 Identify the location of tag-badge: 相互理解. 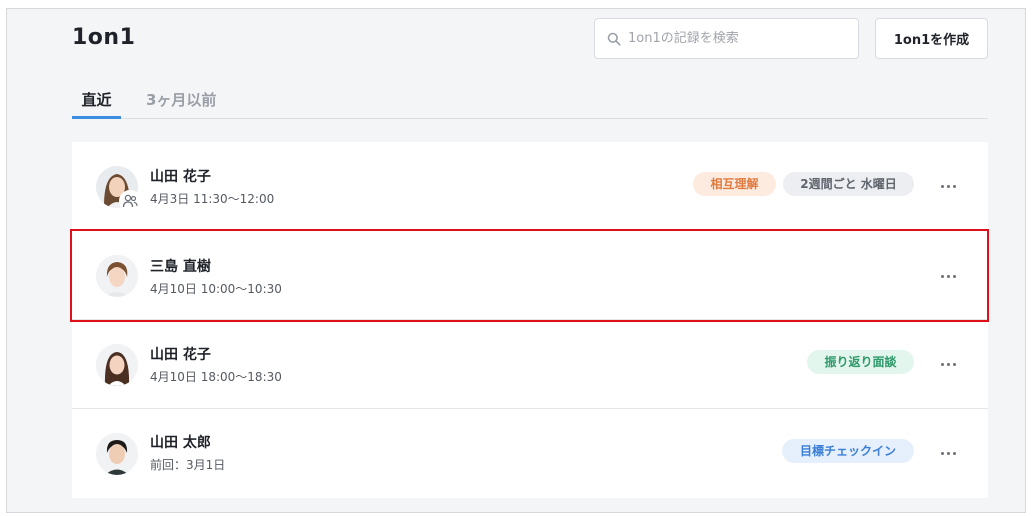
(734, 184).